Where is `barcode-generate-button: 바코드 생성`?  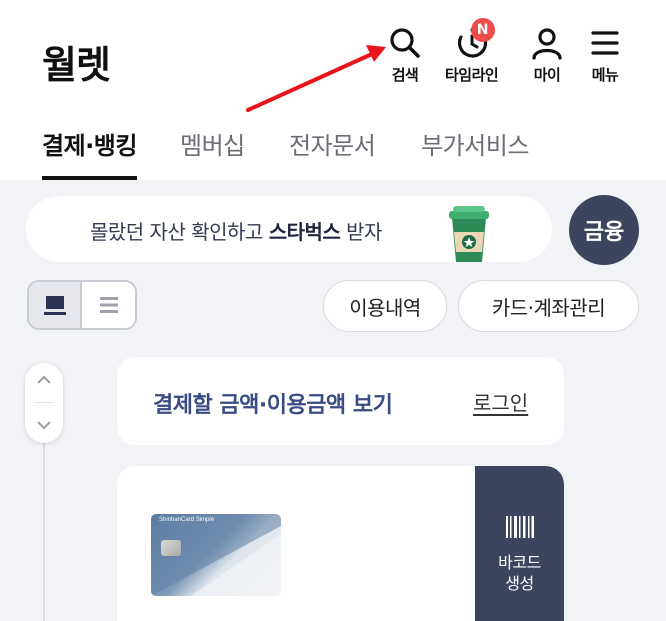
barcode-generate-button: 바코드 생성 is located at coordinates (519, 543).